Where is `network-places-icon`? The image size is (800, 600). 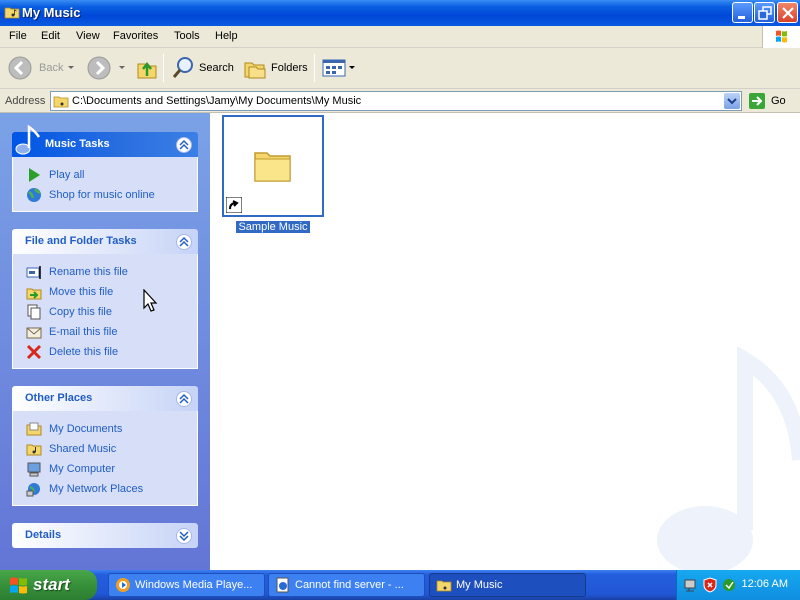
network-places-icon is located at coordinates (33, 490).